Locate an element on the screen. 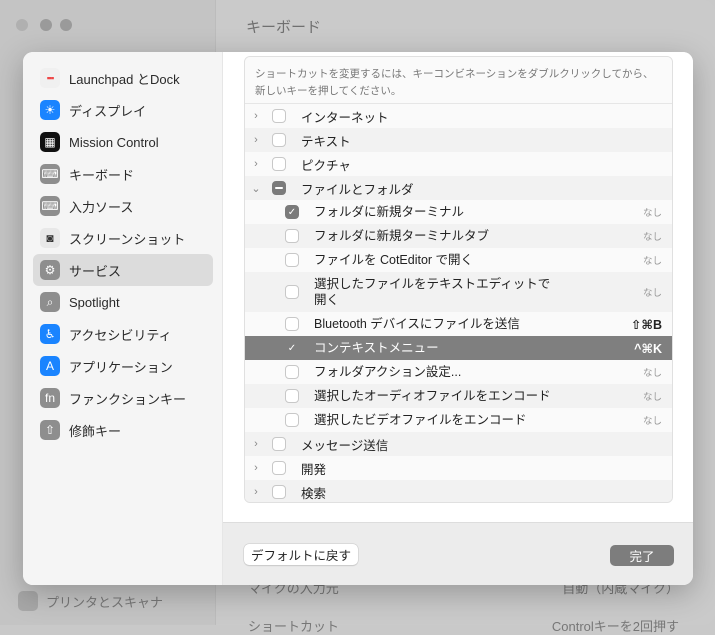  chevron-down-icon: ⌄ is located at coordinates (256, 188).